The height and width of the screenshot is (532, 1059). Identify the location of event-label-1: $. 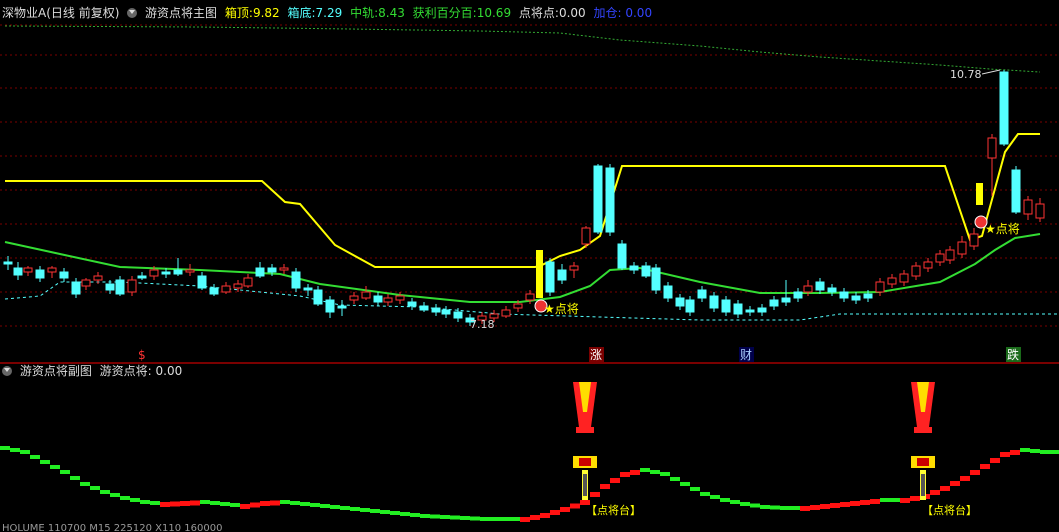
(142, 355).